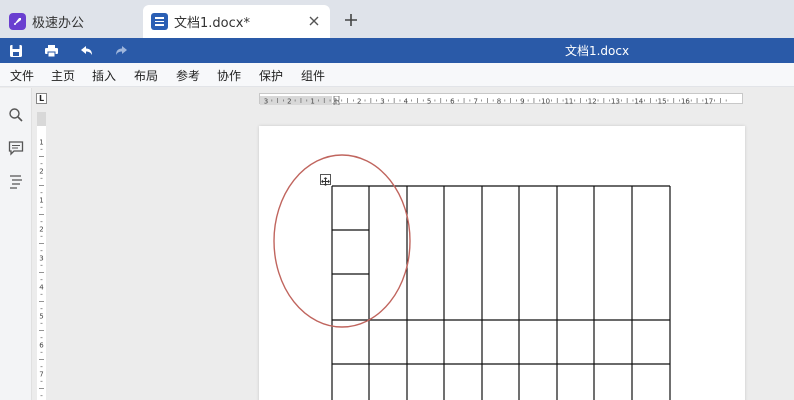 The width and height of the screenshot is (794, 400). Describe the element at coordinates (342, 241) in the screenshot. I see `annotation-ellipse` at that location.